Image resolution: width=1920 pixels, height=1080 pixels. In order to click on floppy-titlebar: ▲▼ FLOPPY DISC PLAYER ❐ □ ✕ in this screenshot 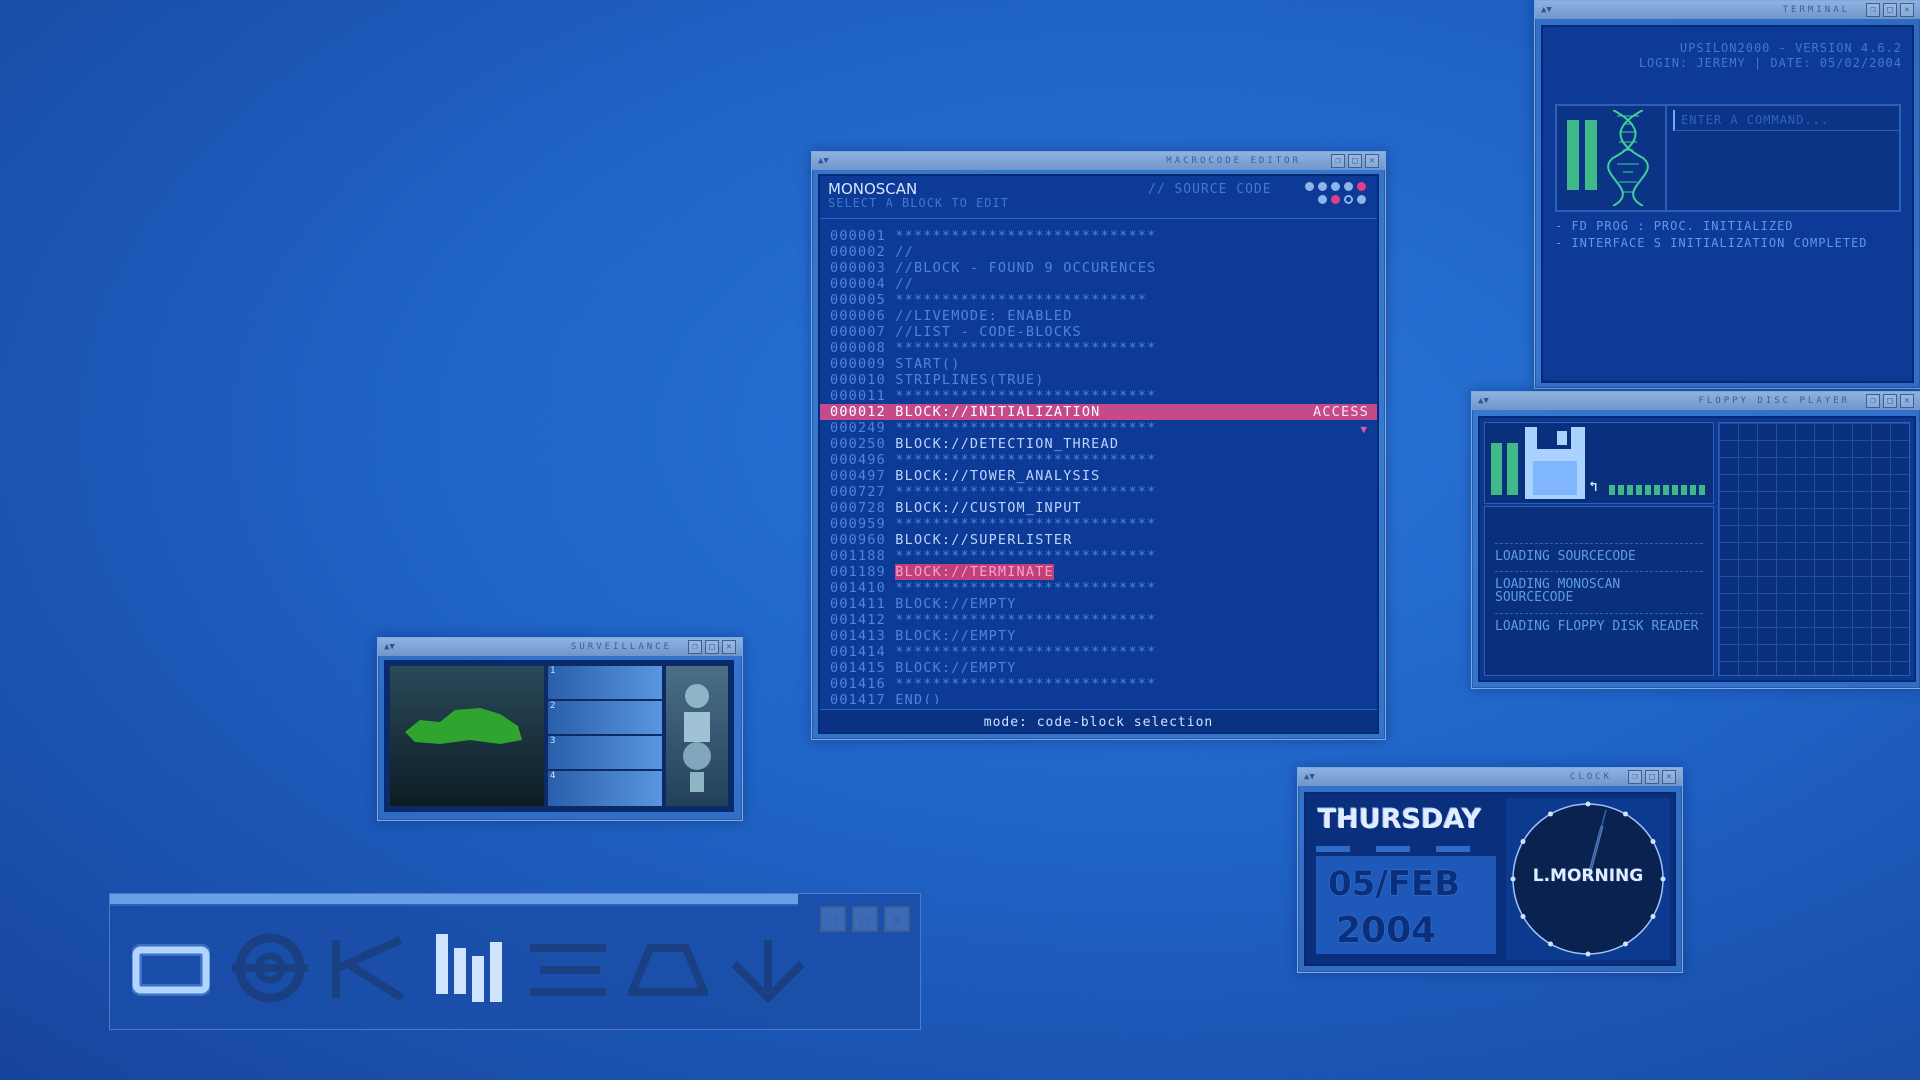, I will do `click(1696, 401)`.